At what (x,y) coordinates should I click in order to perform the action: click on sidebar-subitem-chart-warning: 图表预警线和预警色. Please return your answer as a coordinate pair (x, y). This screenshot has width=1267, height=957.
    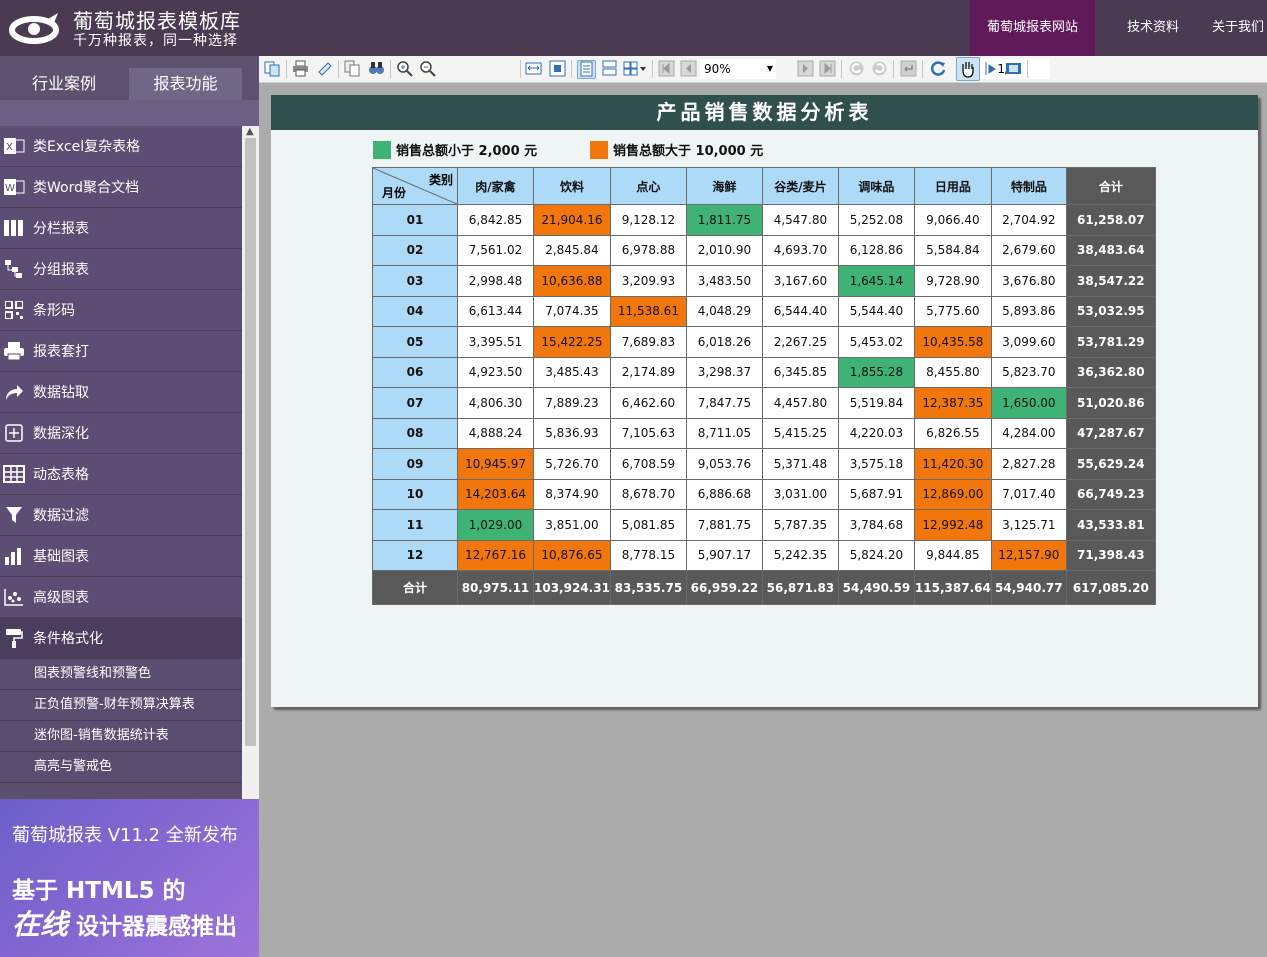
    Looking at the image, I should click on (121, 674).